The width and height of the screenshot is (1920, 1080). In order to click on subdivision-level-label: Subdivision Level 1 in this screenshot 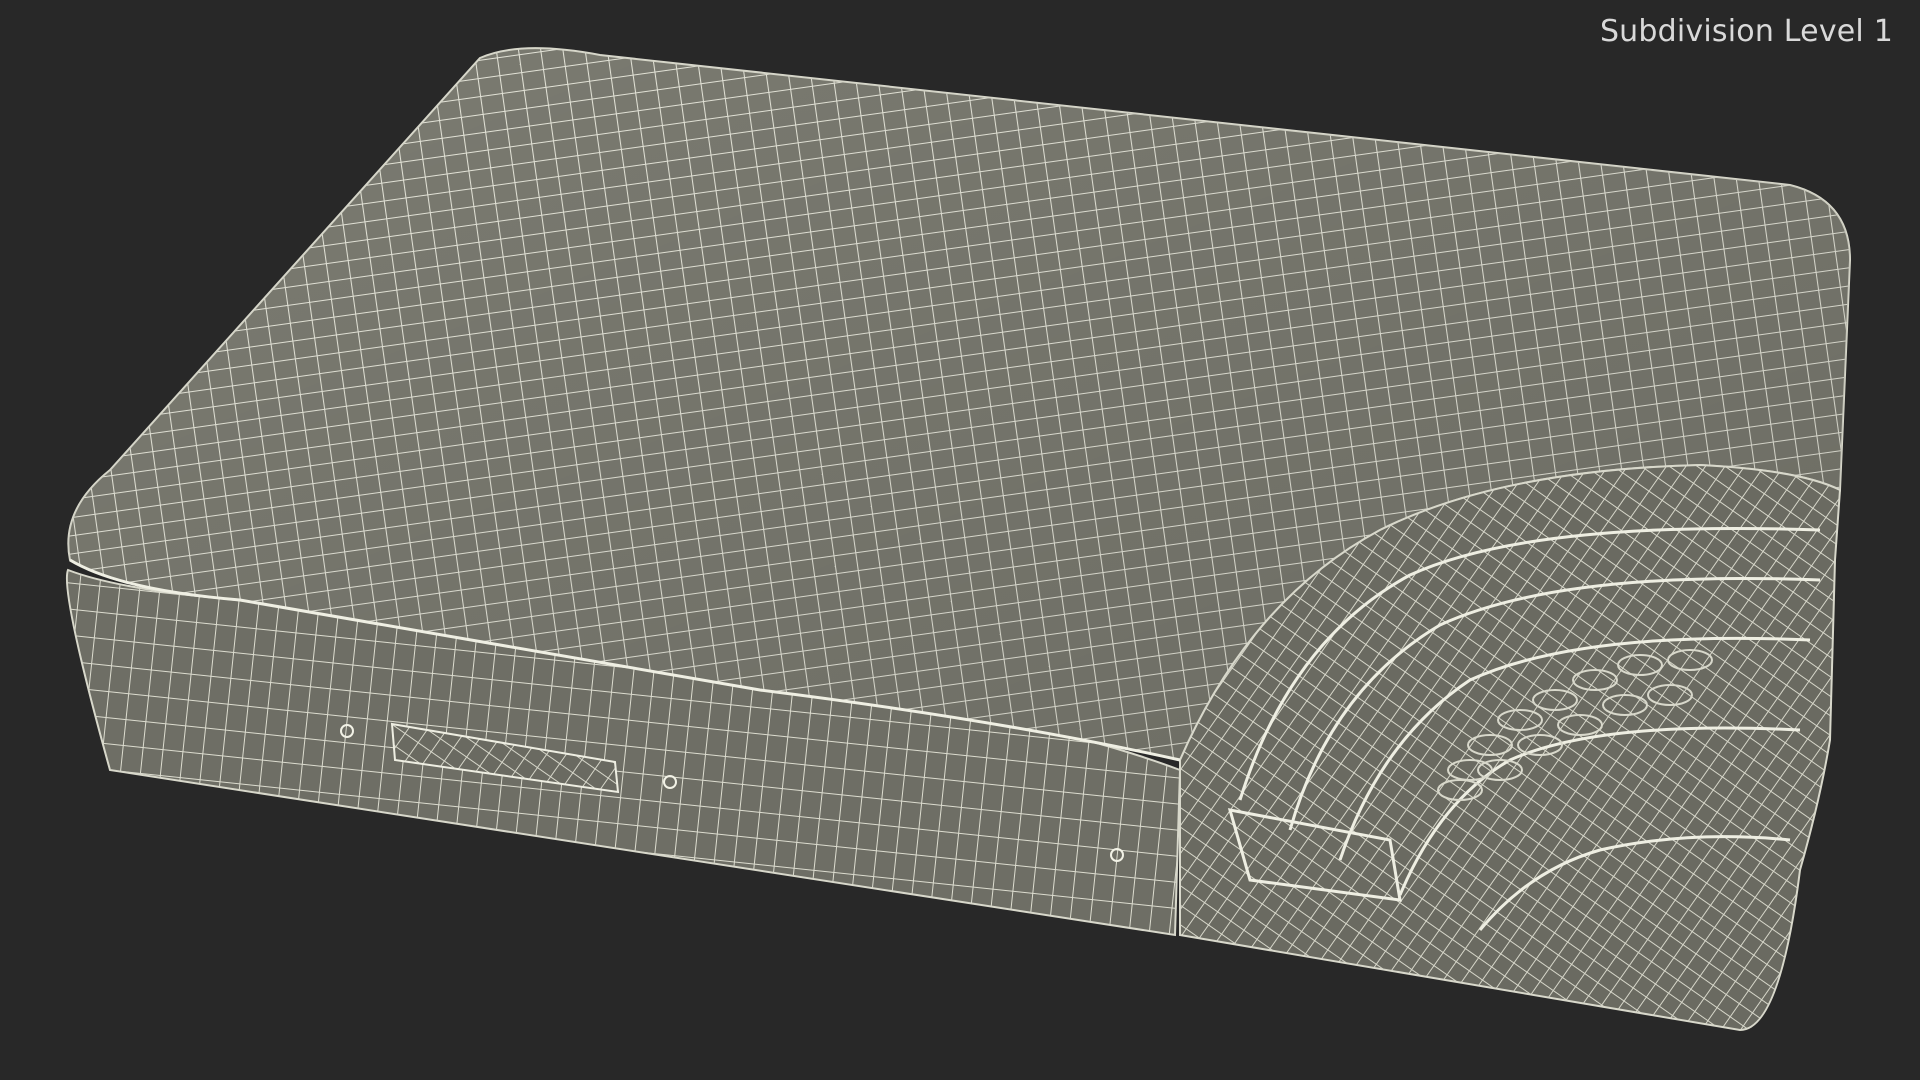, I will do `click(1746, 31)`.